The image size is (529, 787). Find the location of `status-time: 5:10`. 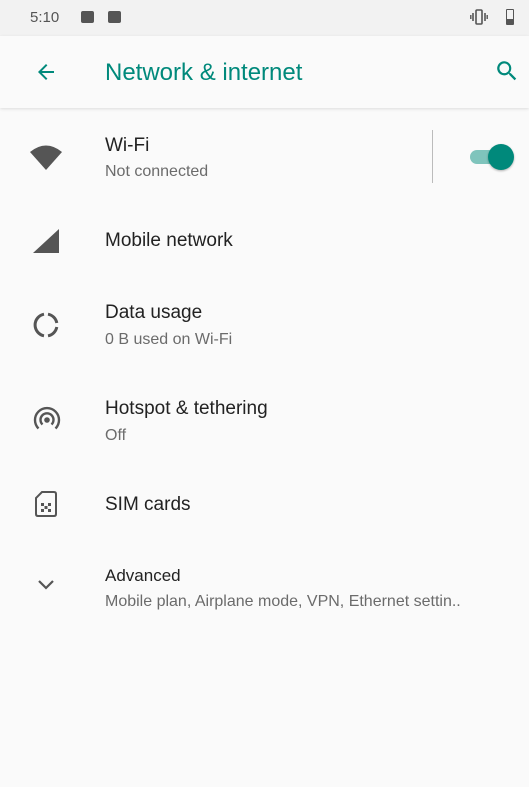

status-time: 5:10 is located at coordinates (45, 17).